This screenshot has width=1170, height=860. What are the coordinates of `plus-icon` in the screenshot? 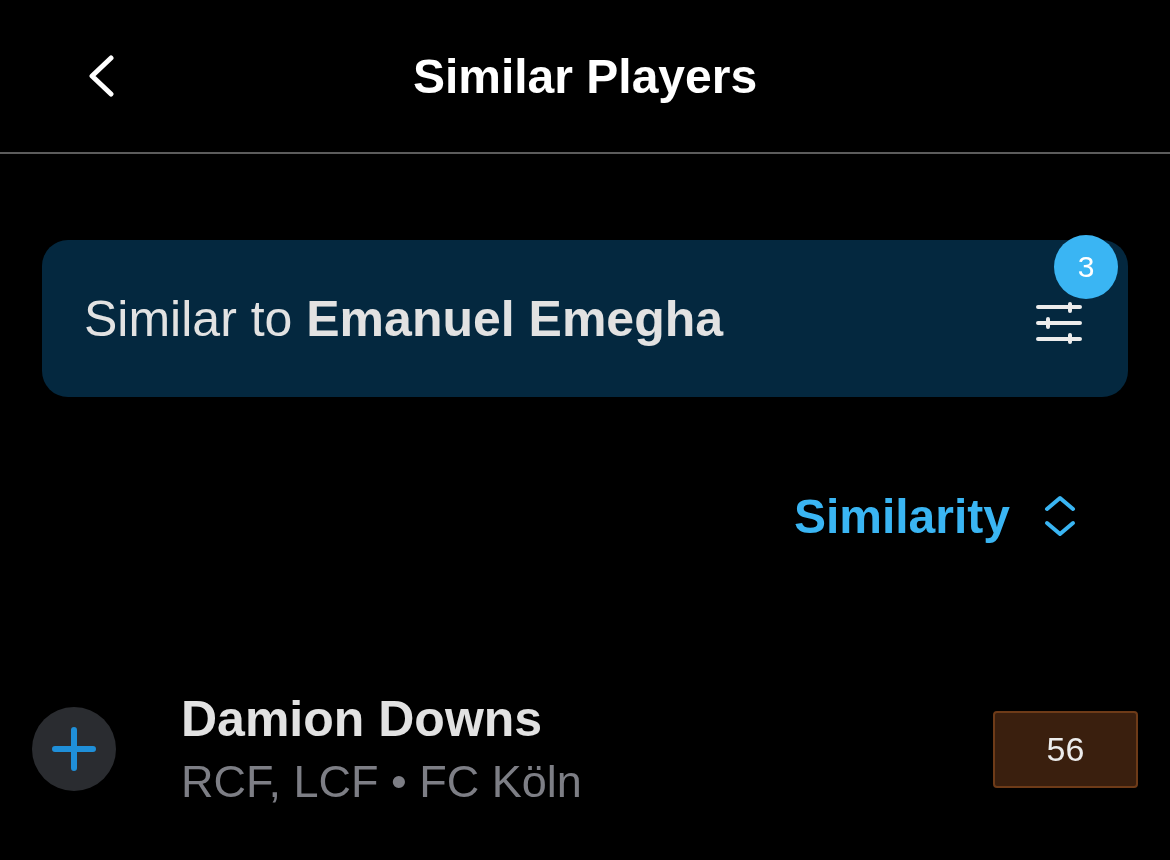 It's located at (74, 749).